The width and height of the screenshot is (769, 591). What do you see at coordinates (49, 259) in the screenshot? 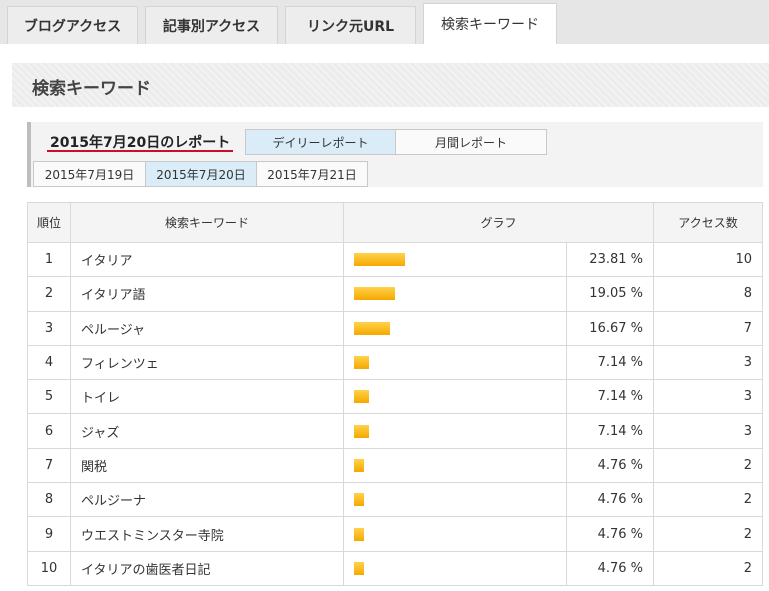
I see `rank-cell: 1` at bounding box center [49, 259].